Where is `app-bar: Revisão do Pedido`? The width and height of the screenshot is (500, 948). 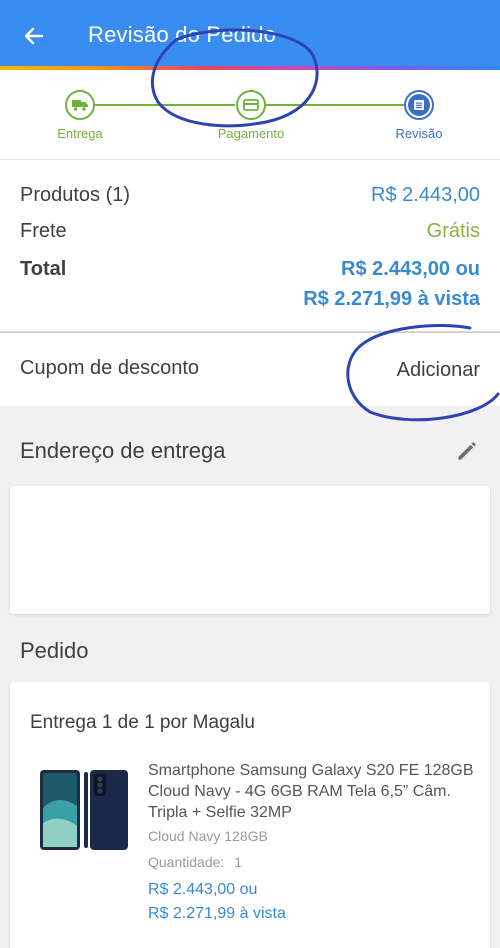 app-bar: Revisão do Pedido is located at coordinates (250, 33).